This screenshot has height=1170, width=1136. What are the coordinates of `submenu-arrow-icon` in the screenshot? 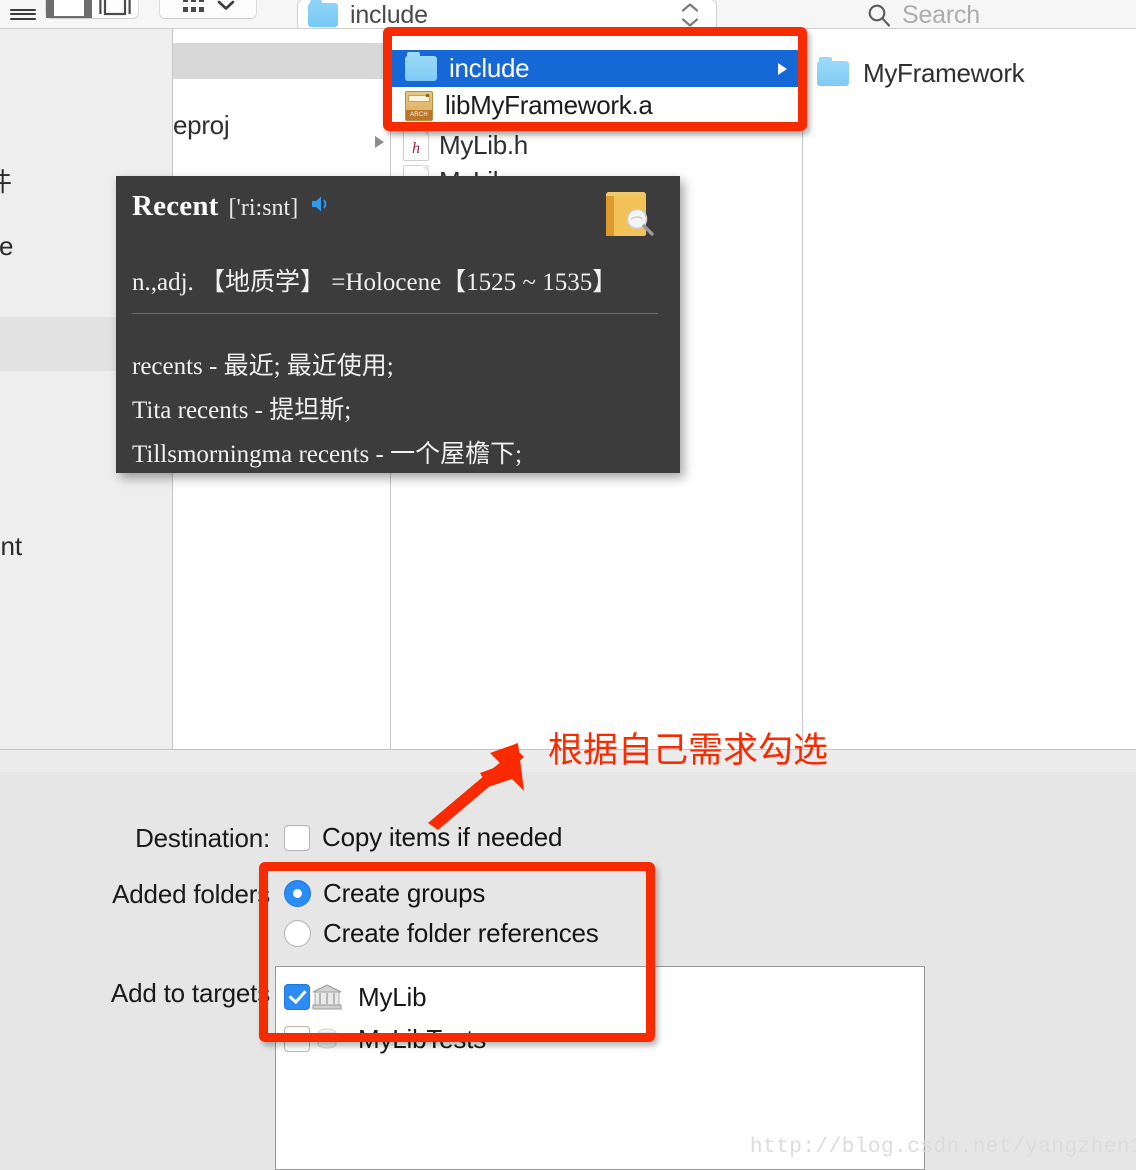 It's located at (782, 68).